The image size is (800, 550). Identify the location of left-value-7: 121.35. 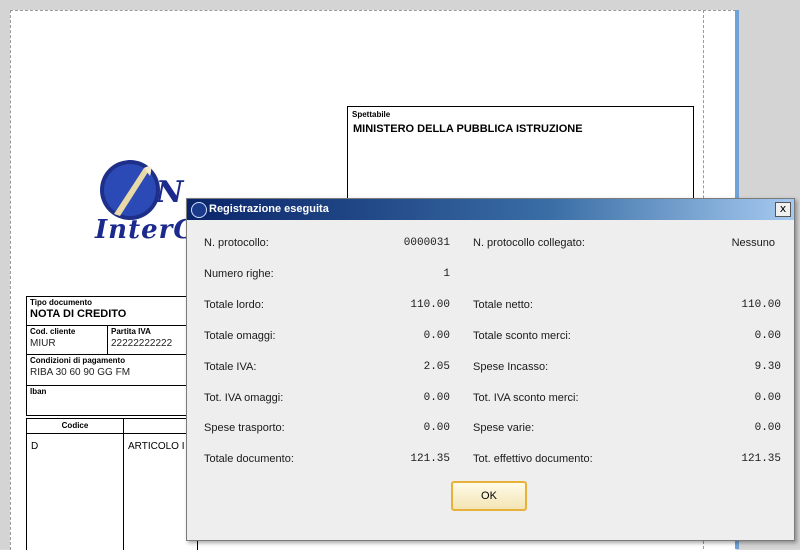
(430, 459).